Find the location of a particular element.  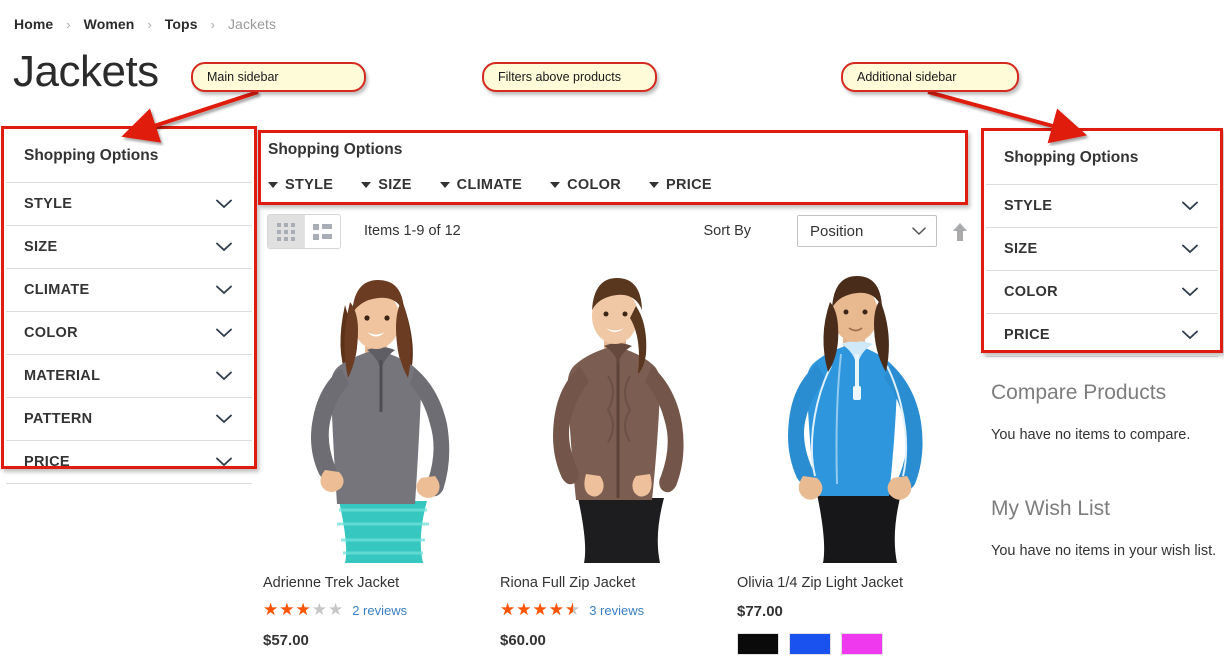

swatch-blue is located at coordinates (810, 644).